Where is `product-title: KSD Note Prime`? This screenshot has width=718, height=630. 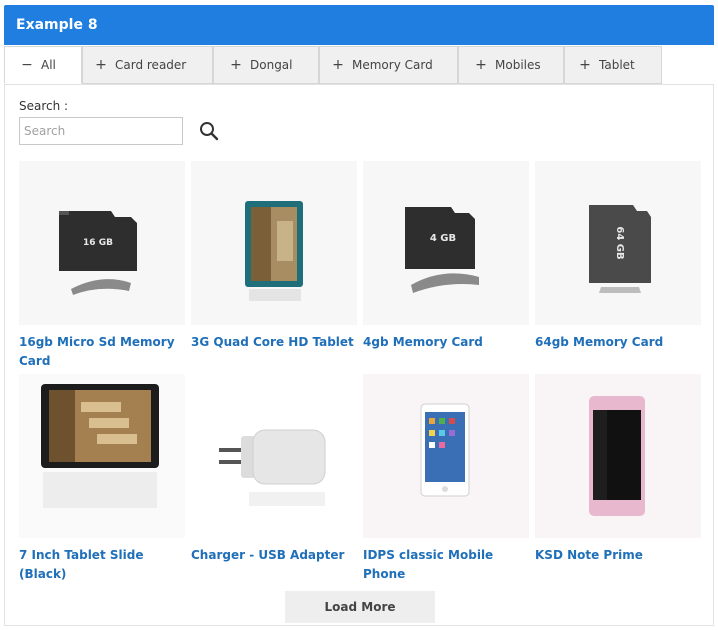 product-title: KSD Note Prime is located at coordinates (618, 555).